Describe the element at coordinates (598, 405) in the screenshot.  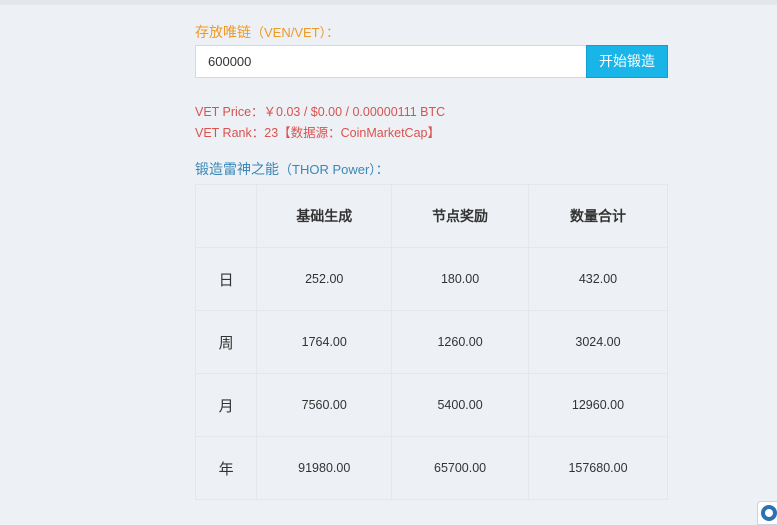
I see `total-cell: 12960.00` at that location.